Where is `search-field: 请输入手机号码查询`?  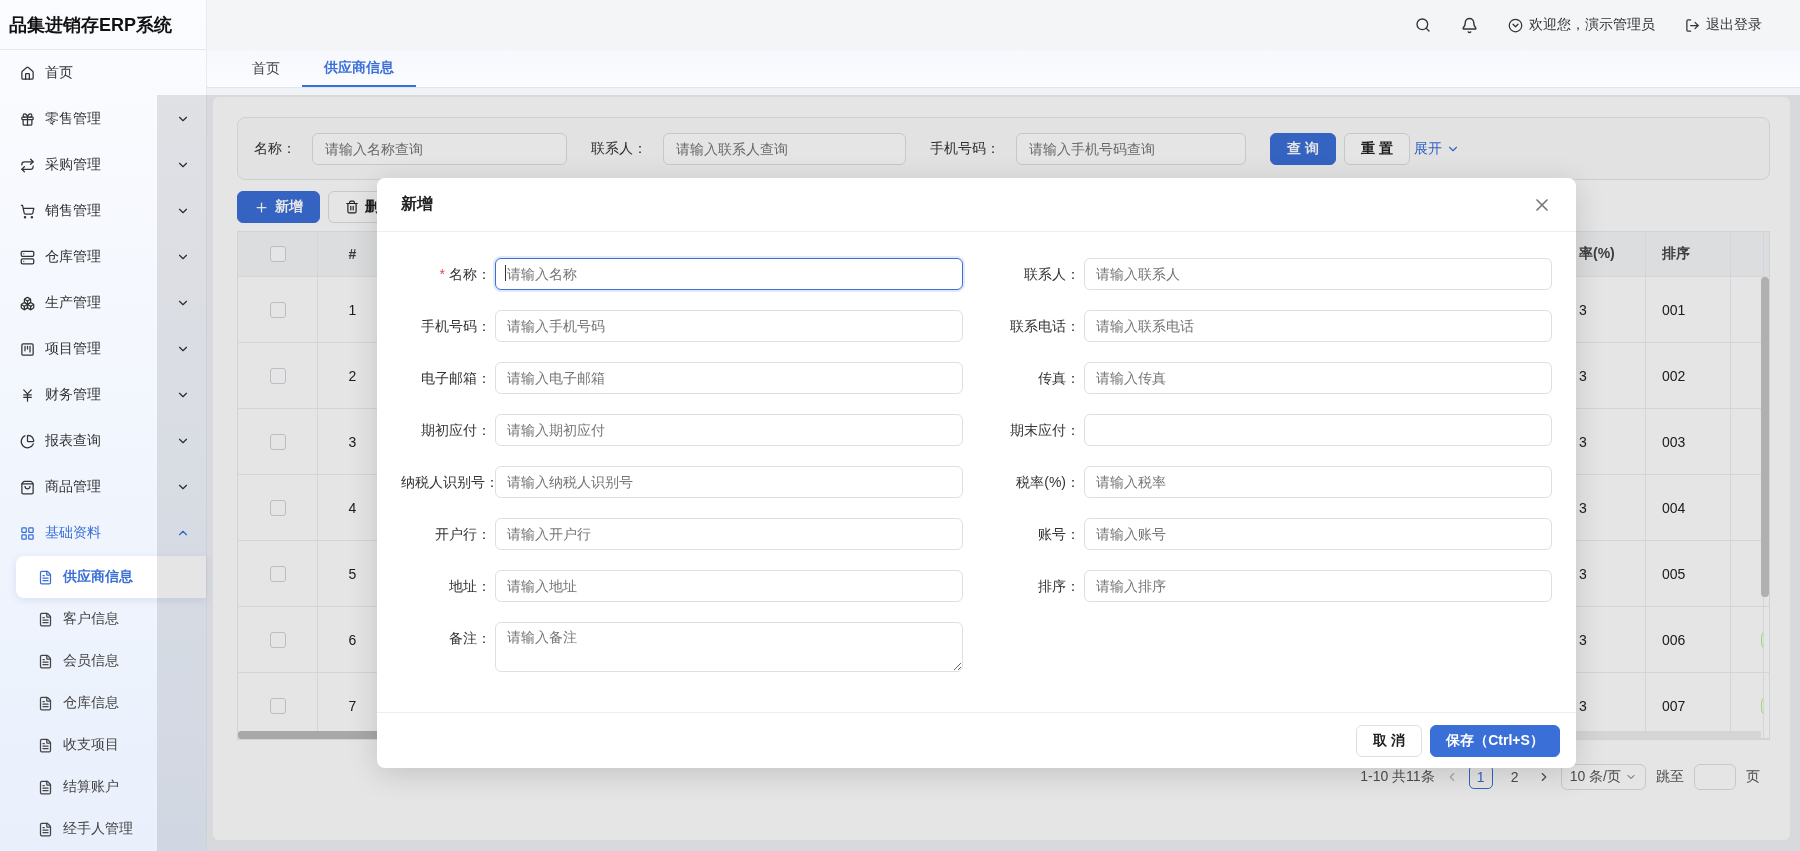
search-field: 请输入手机号码查询 is located at coordinates (1131, 148).